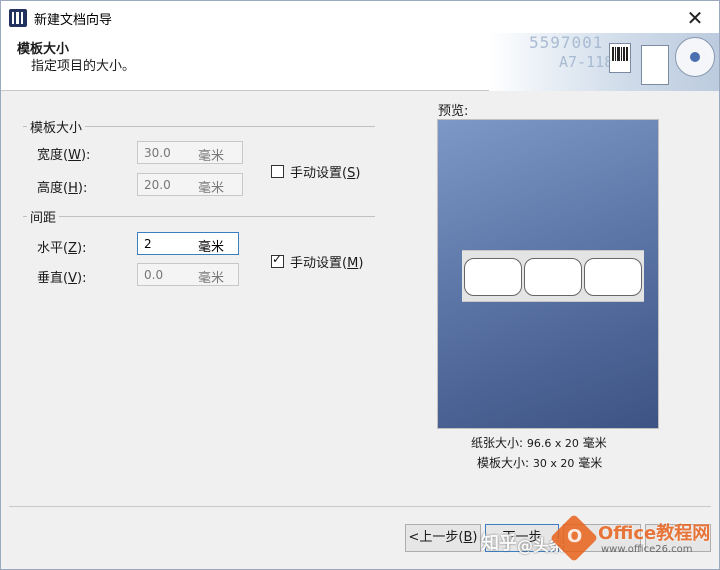  What do you see at coordinates (277, 171) in the screenshot?
I see `size-manual-checkbox` at bounding box center [277, 171].